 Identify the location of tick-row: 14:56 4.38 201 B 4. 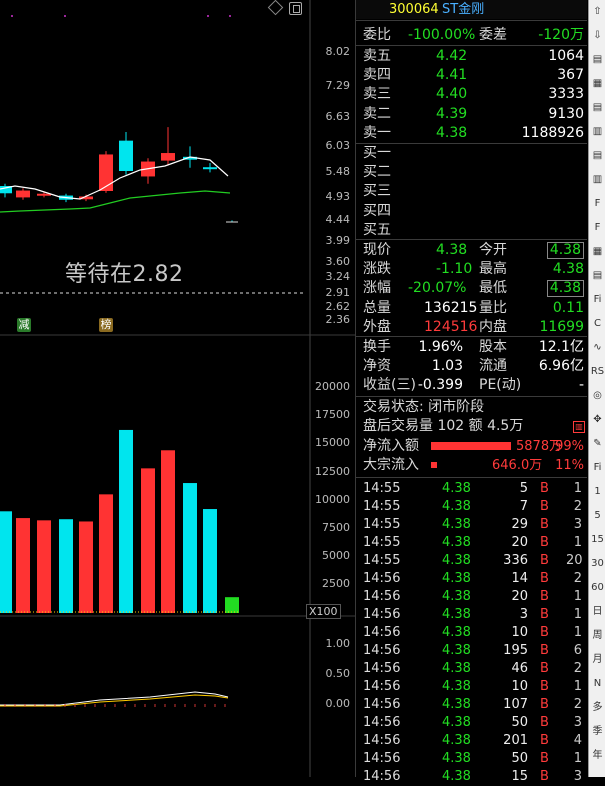
(471, 741).